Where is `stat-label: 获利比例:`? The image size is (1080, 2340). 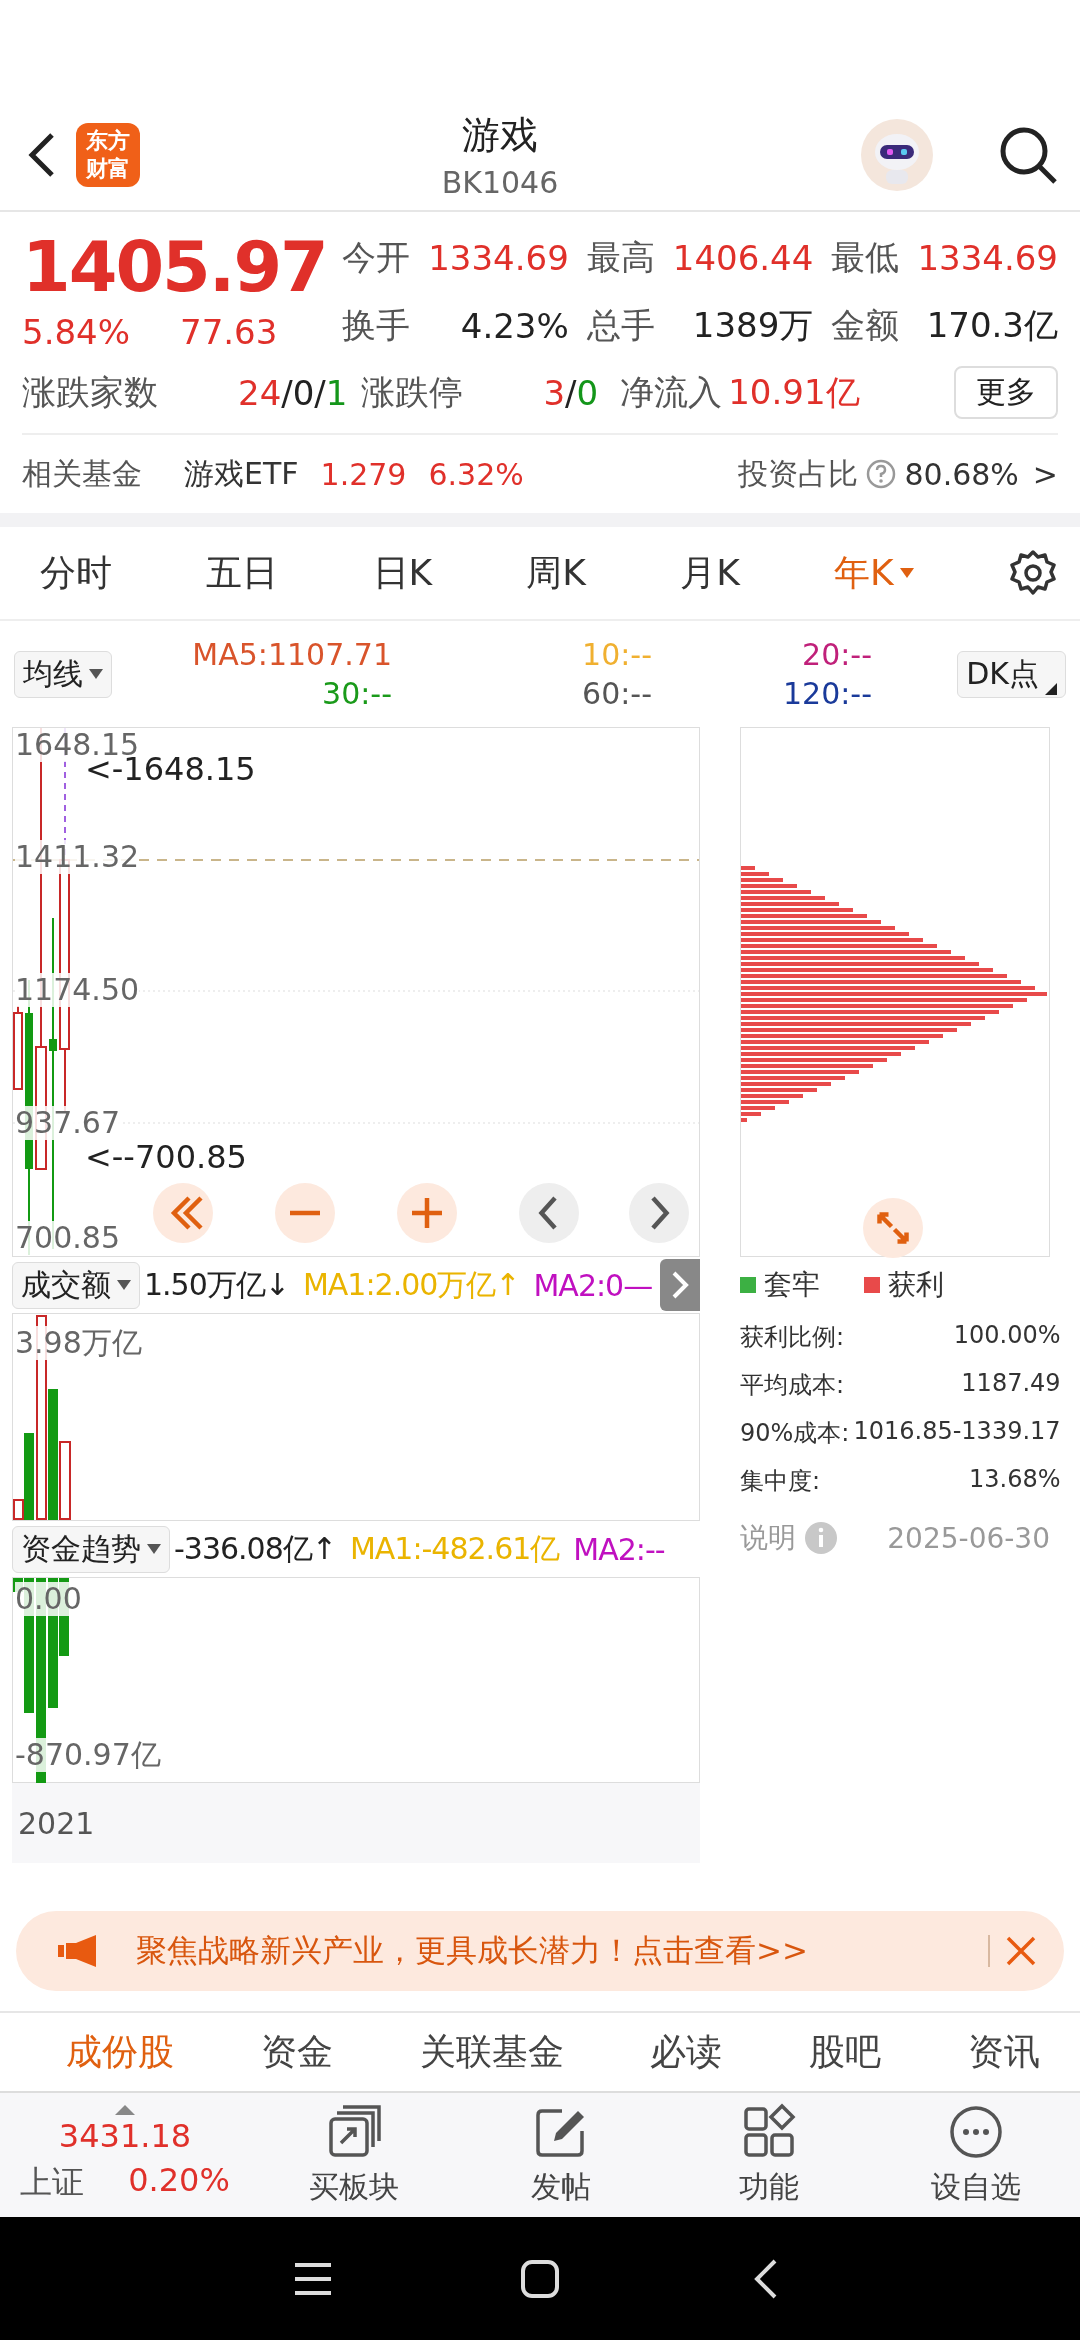 stat-label: 获利比例: is located at coordinates (793, 1337).